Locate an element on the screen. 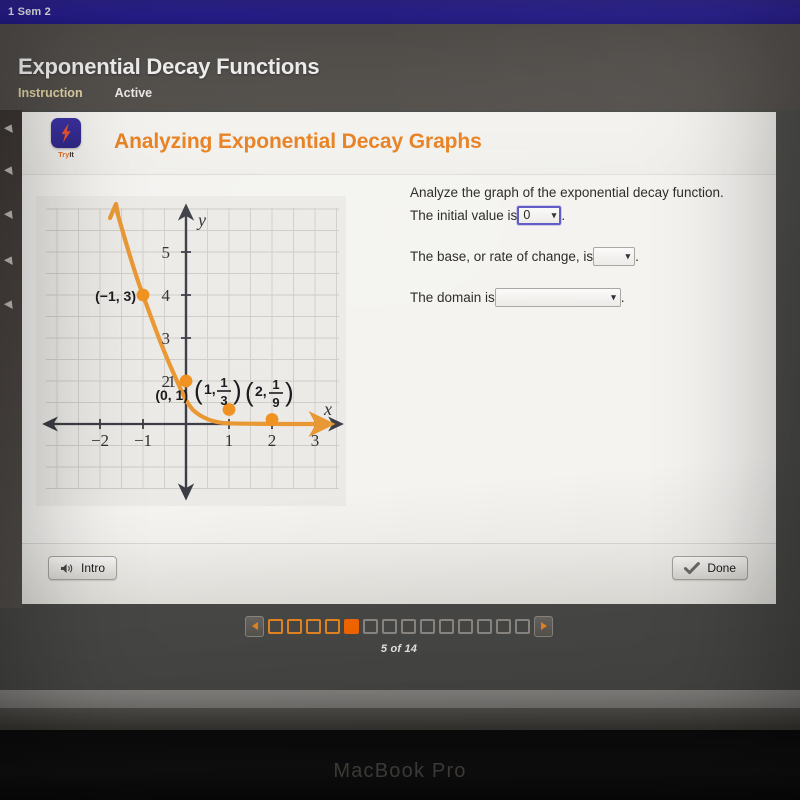  checkmark-icon is located at coordinates (692, 568).